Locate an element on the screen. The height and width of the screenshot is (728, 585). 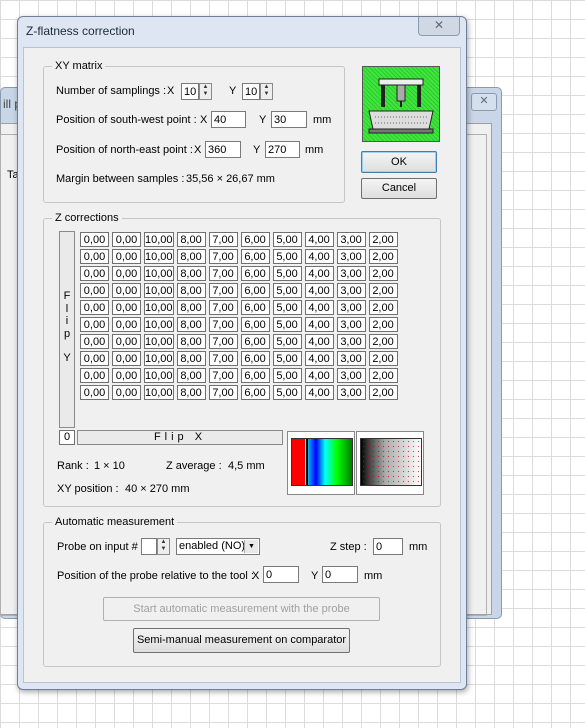
semi-manual-measurement-button: Semi-manual measurement on comparator is located at coordinates (241, 640).